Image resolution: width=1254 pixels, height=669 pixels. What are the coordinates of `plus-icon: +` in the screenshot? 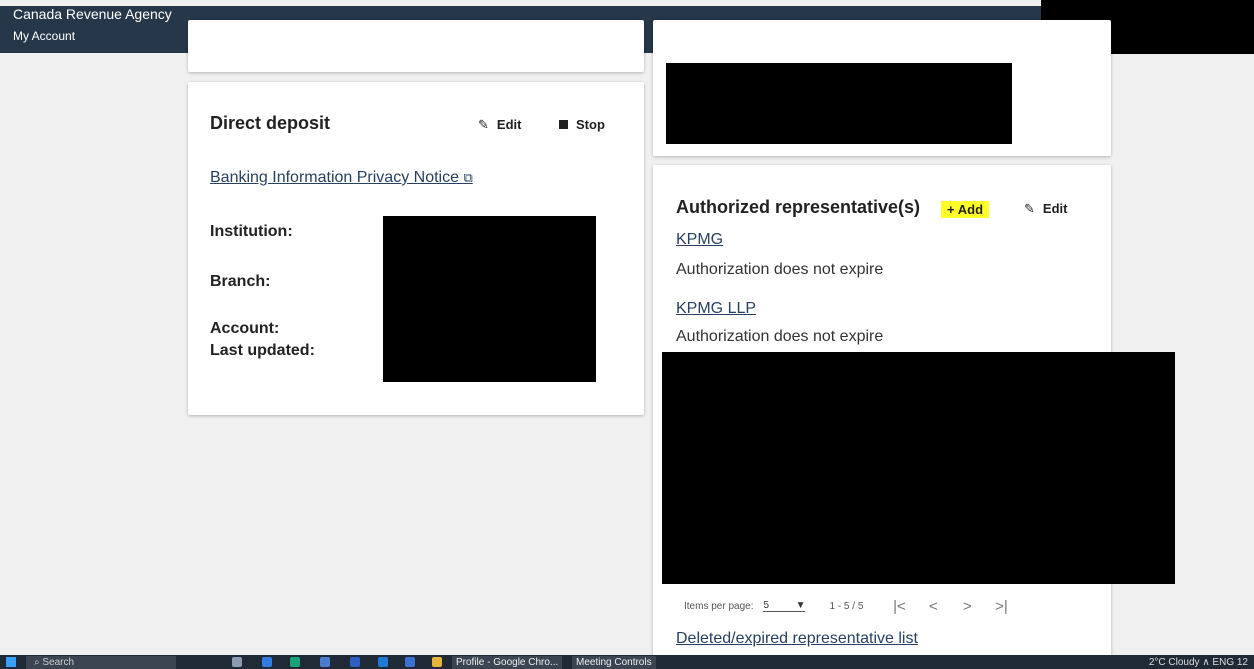 It's located at (951, 209).